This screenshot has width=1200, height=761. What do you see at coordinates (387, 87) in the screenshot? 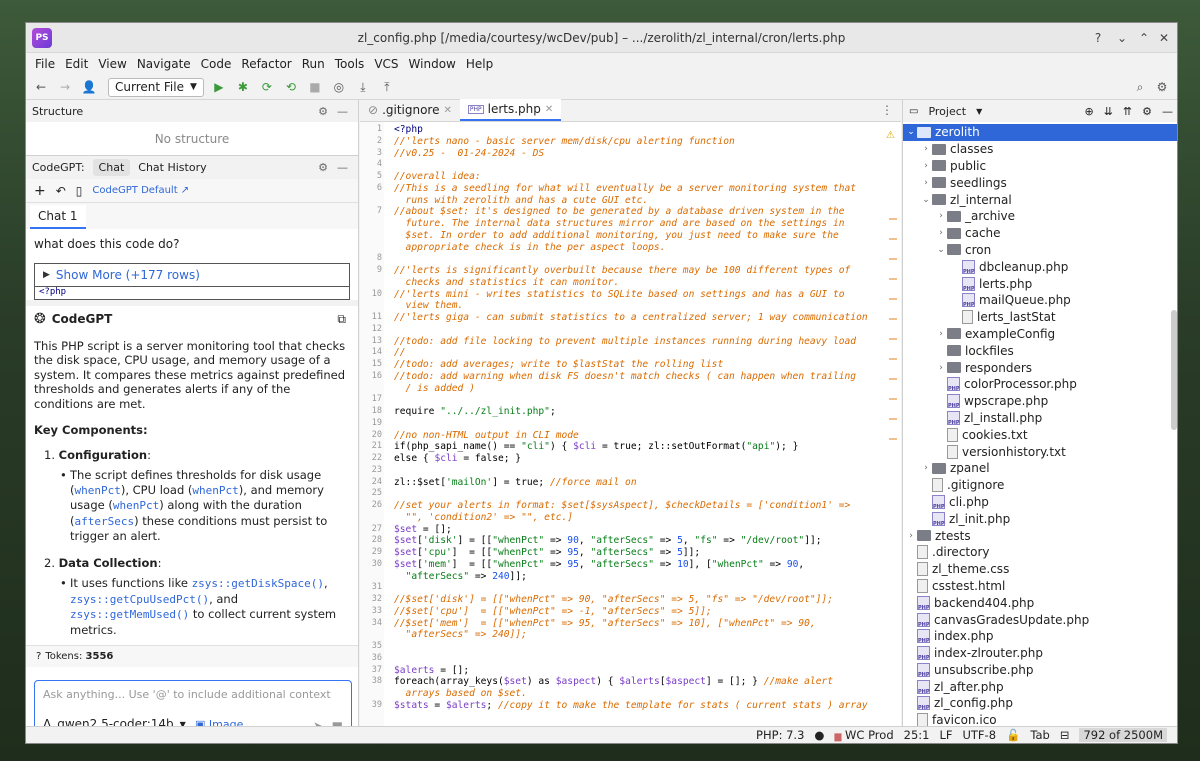
I see `upload-icon: ⤒` at bounding box center [387, 87].